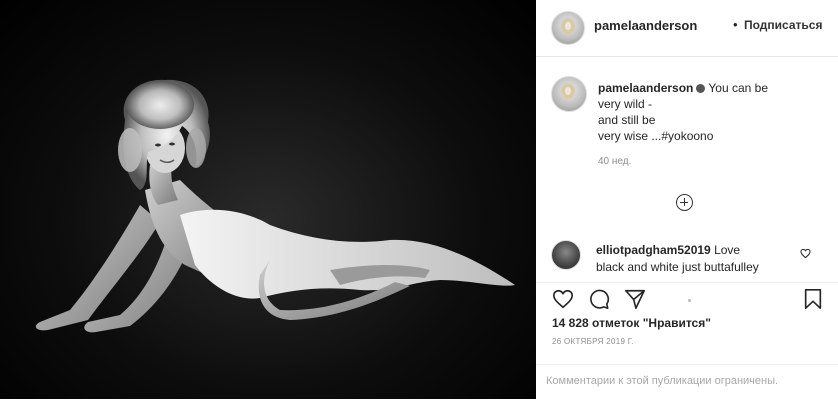 The image size is (838, 400). I want to click on caption-timestamp: 40 нед., so click(614, 161).